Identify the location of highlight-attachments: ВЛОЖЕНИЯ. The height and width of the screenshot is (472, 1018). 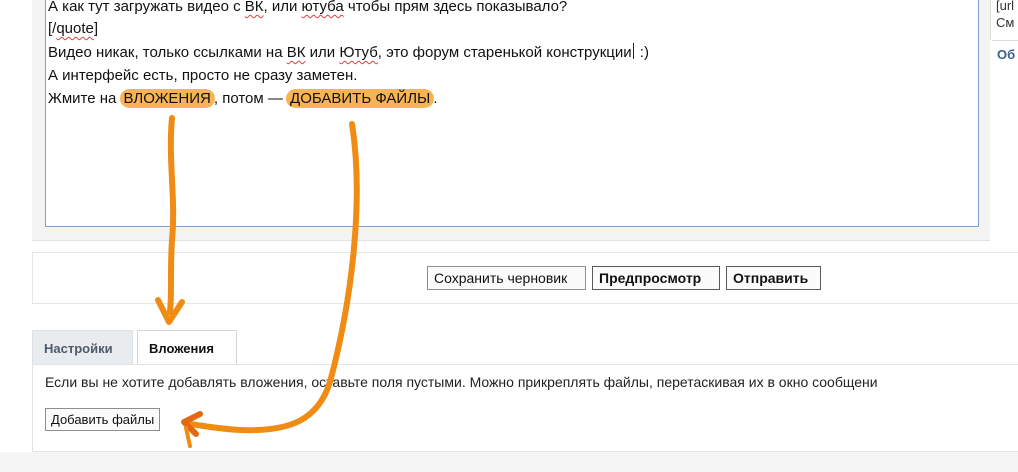
(167, 98).